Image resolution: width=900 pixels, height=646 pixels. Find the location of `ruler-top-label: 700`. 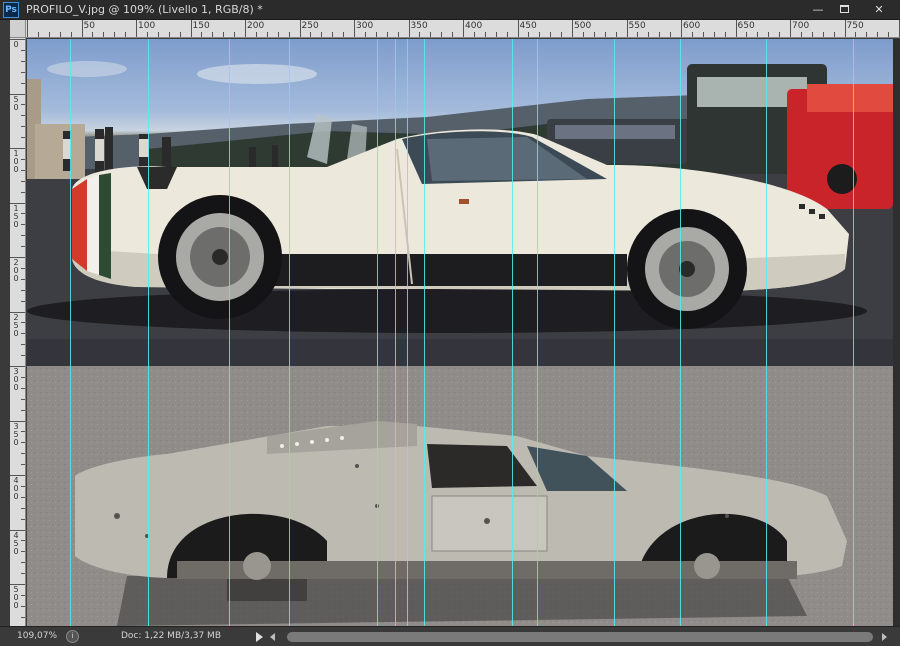

ruler-top-label: 700 is located at coordinates (801, 26).